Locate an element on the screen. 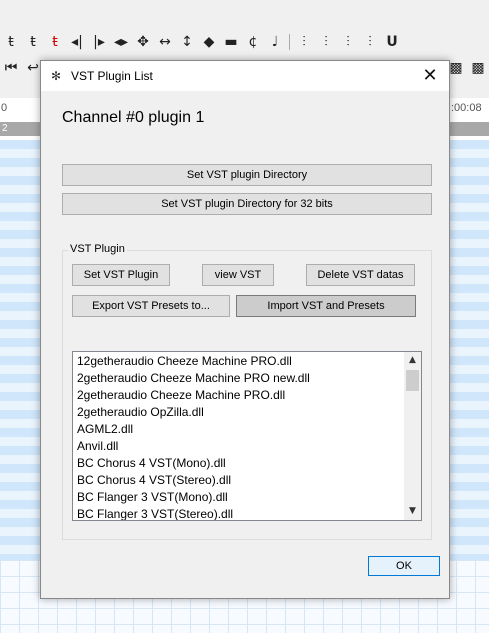 The height and width of the screenshot is (633, 489). tool-icon-5: |▸ is located at coordinates (99, 42).